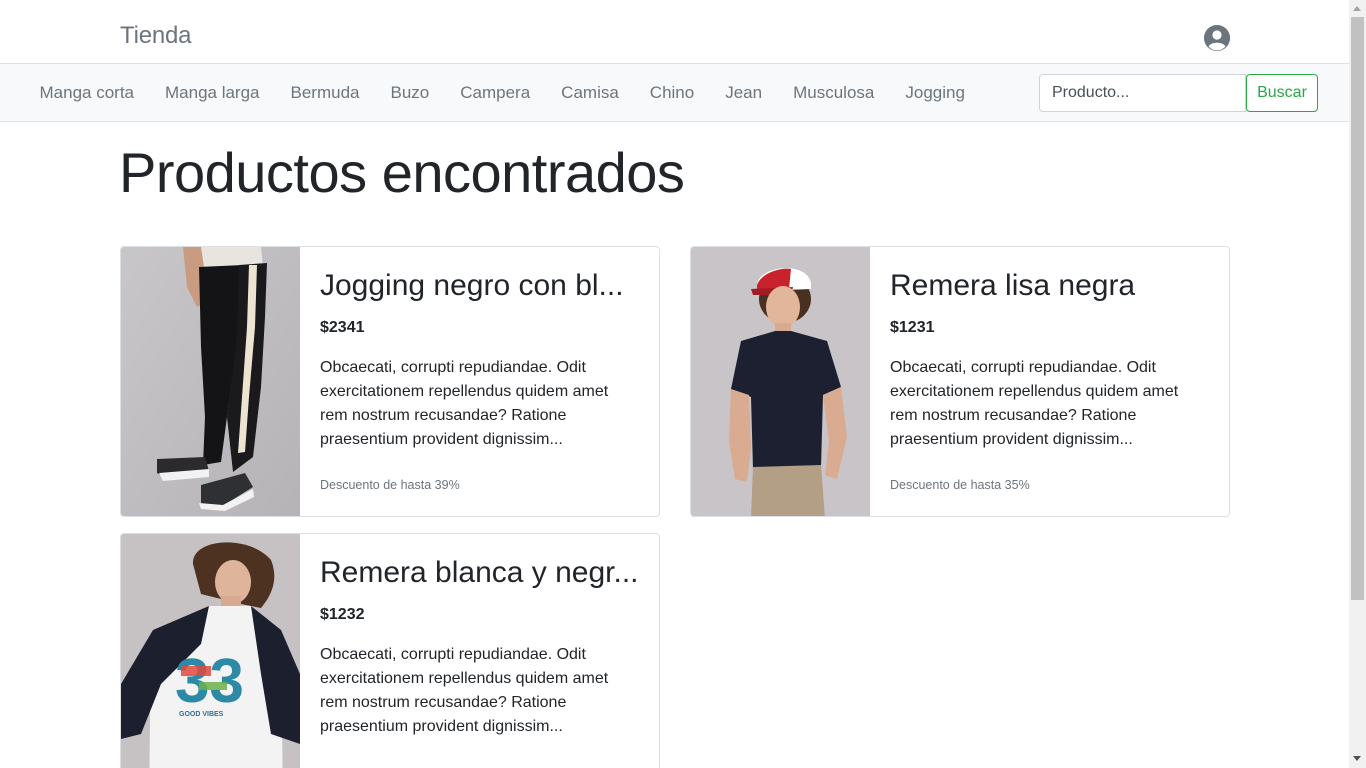 This screenshot has width=1366, height=768. I want to click on product-discount: Descuento de hasta 39%, so click(390, 485).